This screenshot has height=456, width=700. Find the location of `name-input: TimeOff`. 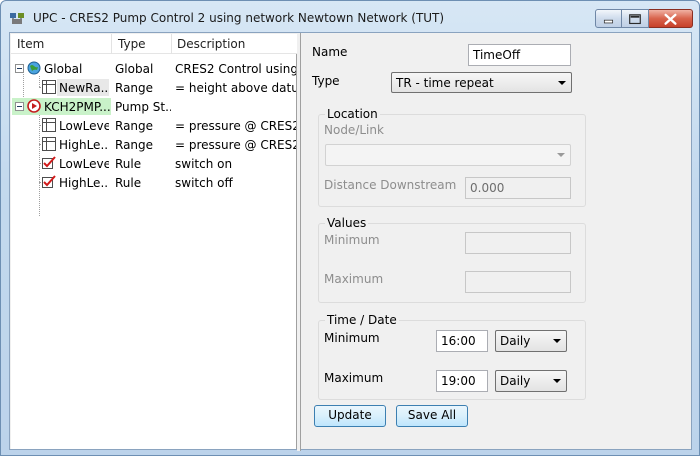

name-input: TimeOff is located at coordinates (519, 55).